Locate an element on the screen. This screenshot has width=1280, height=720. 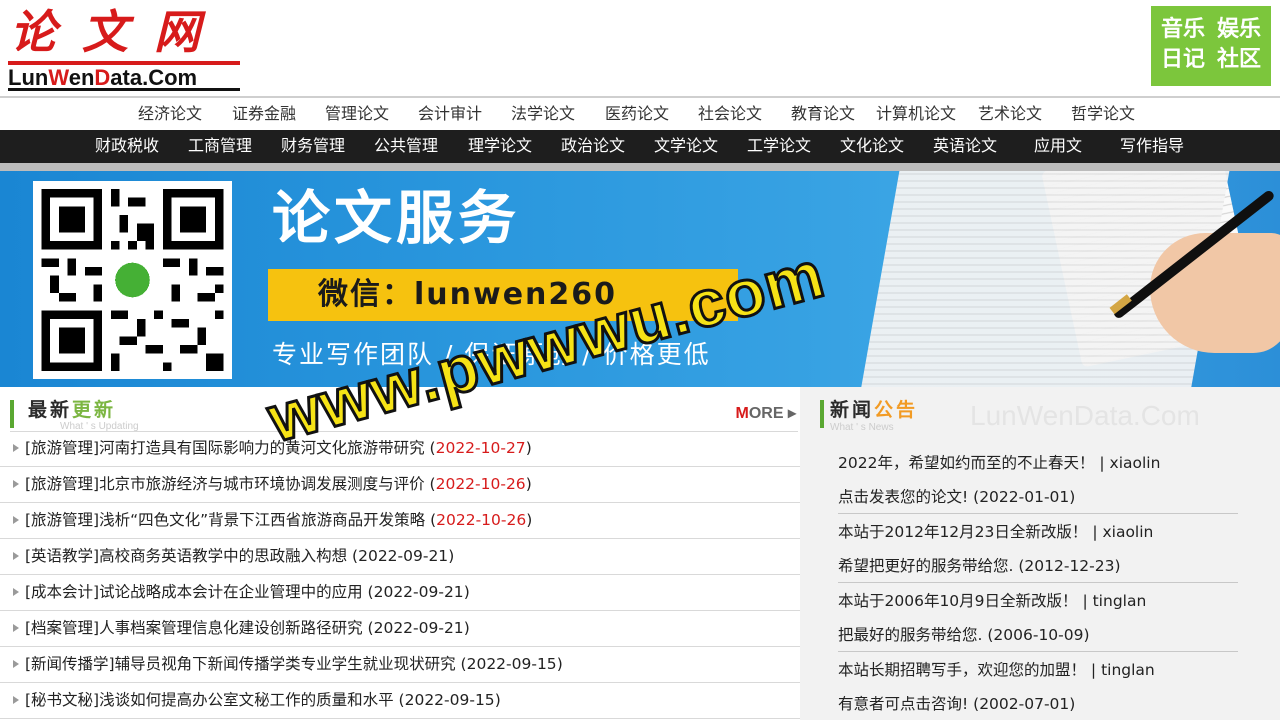
news-summary: 有意者可点击咨询! (2002-07-01) is located at coordinates (957, 704).